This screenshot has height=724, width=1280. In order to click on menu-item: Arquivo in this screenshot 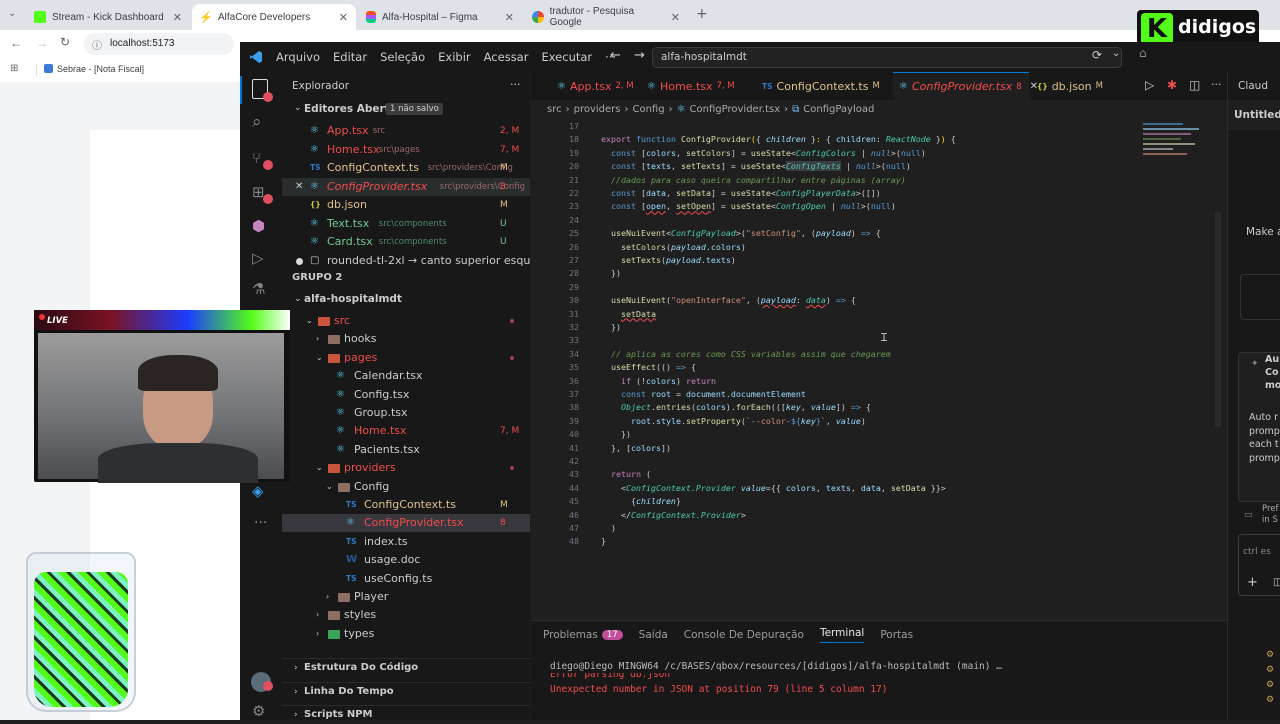, I will do `click(298, 57)`.